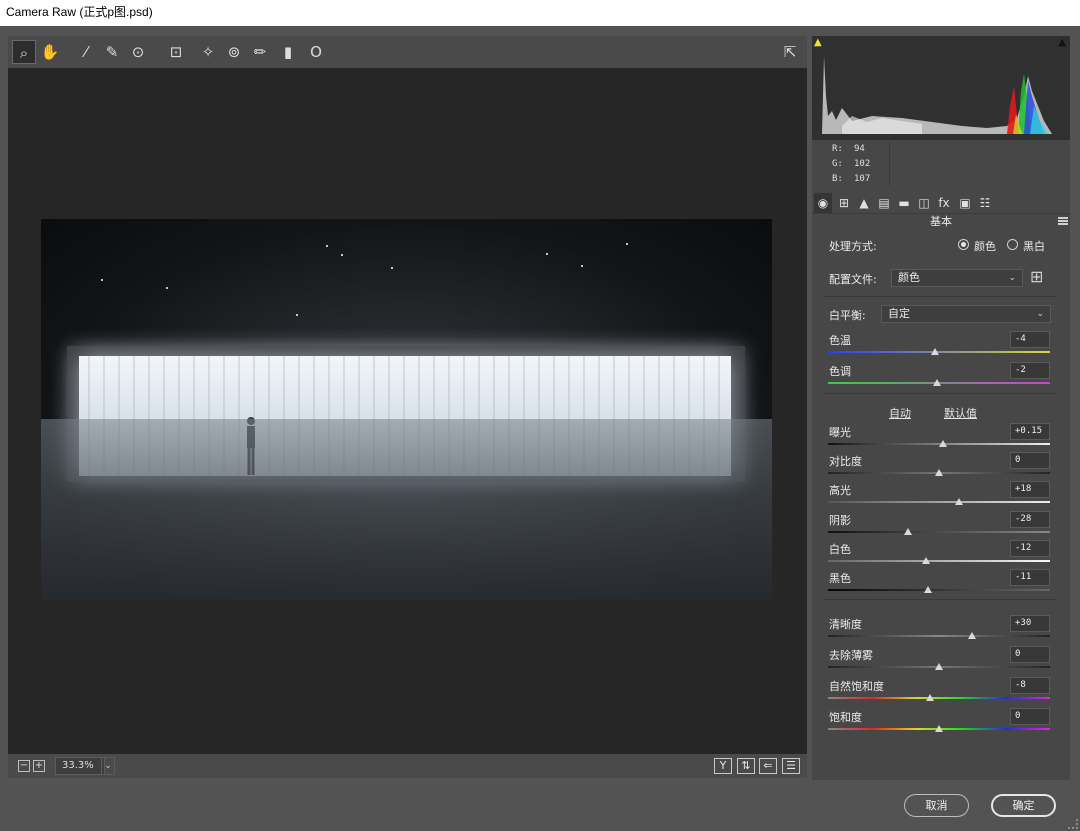  Describe the element at coordinates (1030, 460) in the screenshot. I see `contrast-value-field: 0` at that location.